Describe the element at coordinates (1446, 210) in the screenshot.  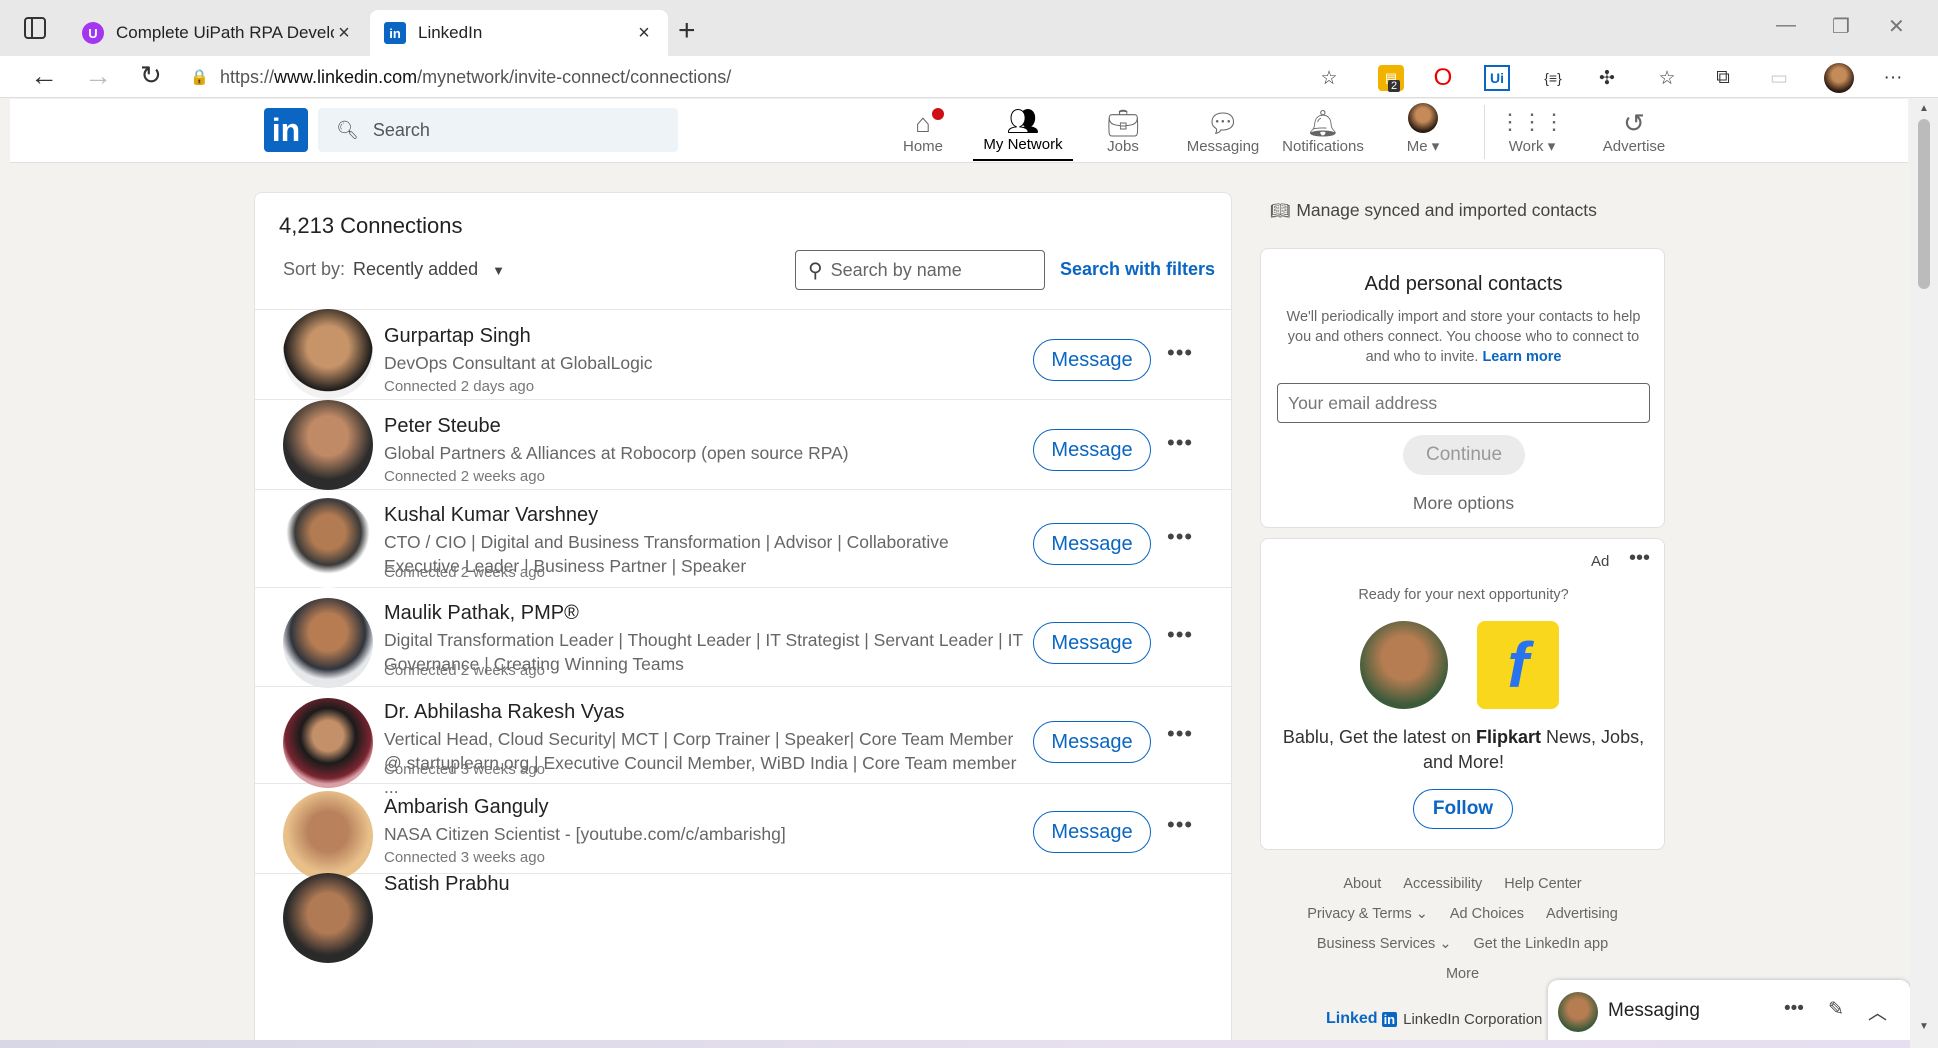
I see `manage-contacts-label: Manage synced and imported contacts` at that location.